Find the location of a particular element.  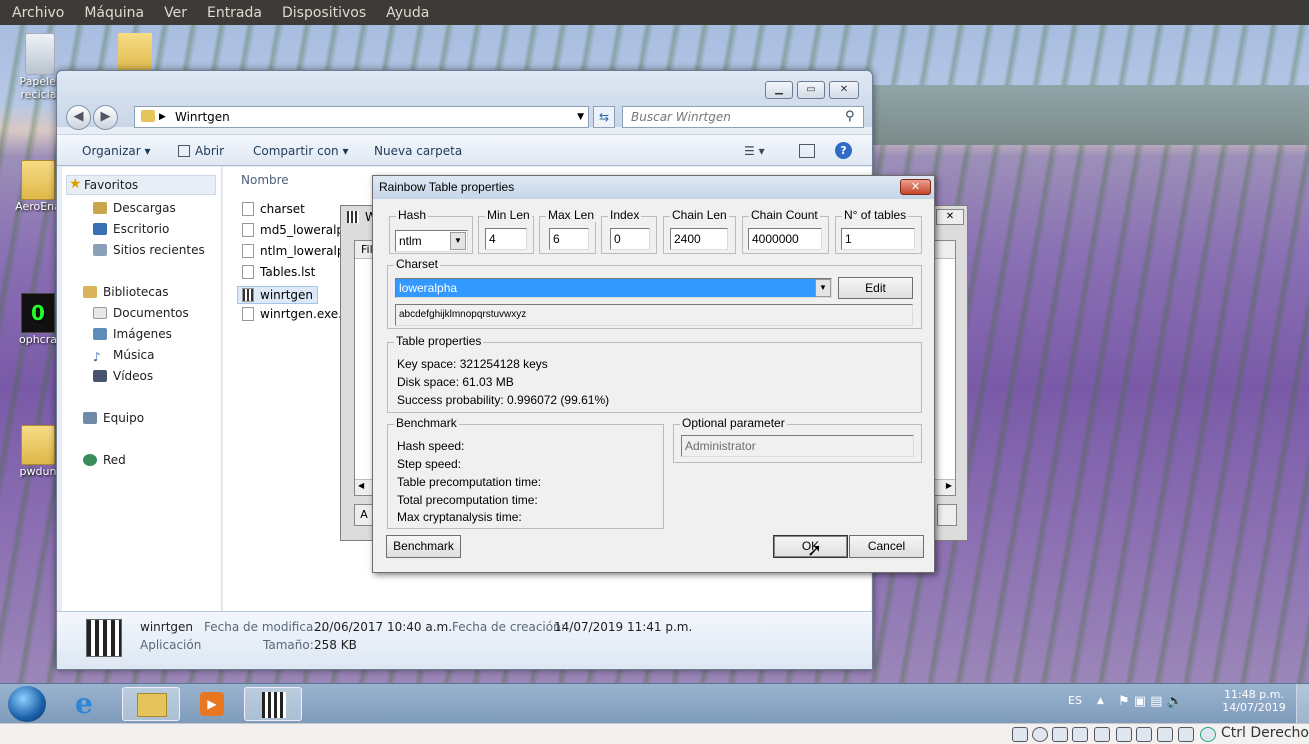

column-header-name: Nombre is located at coordinates (265, 180).